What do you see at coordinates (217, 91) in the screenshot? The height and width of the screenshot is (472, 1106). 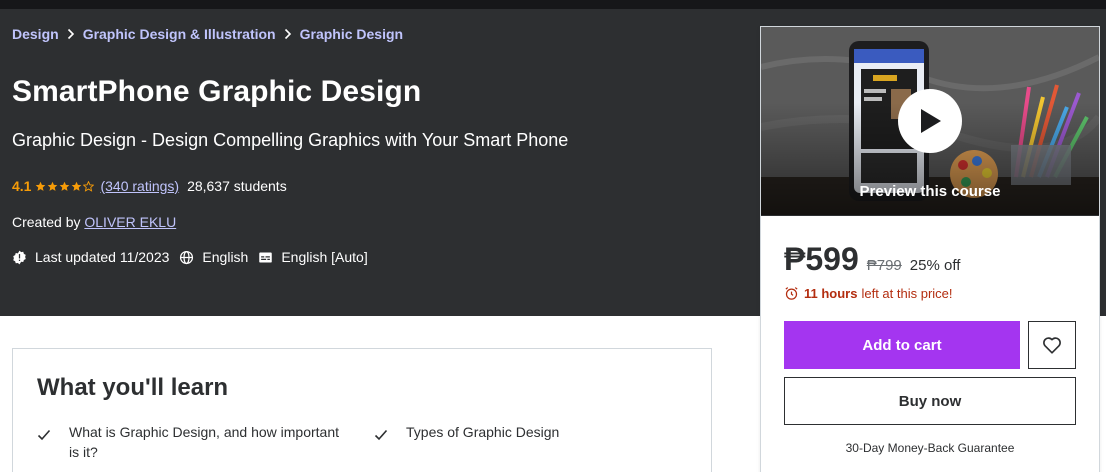 I see `course-title: SmartPhone Graphic Design` at bounding box center [217, 91].